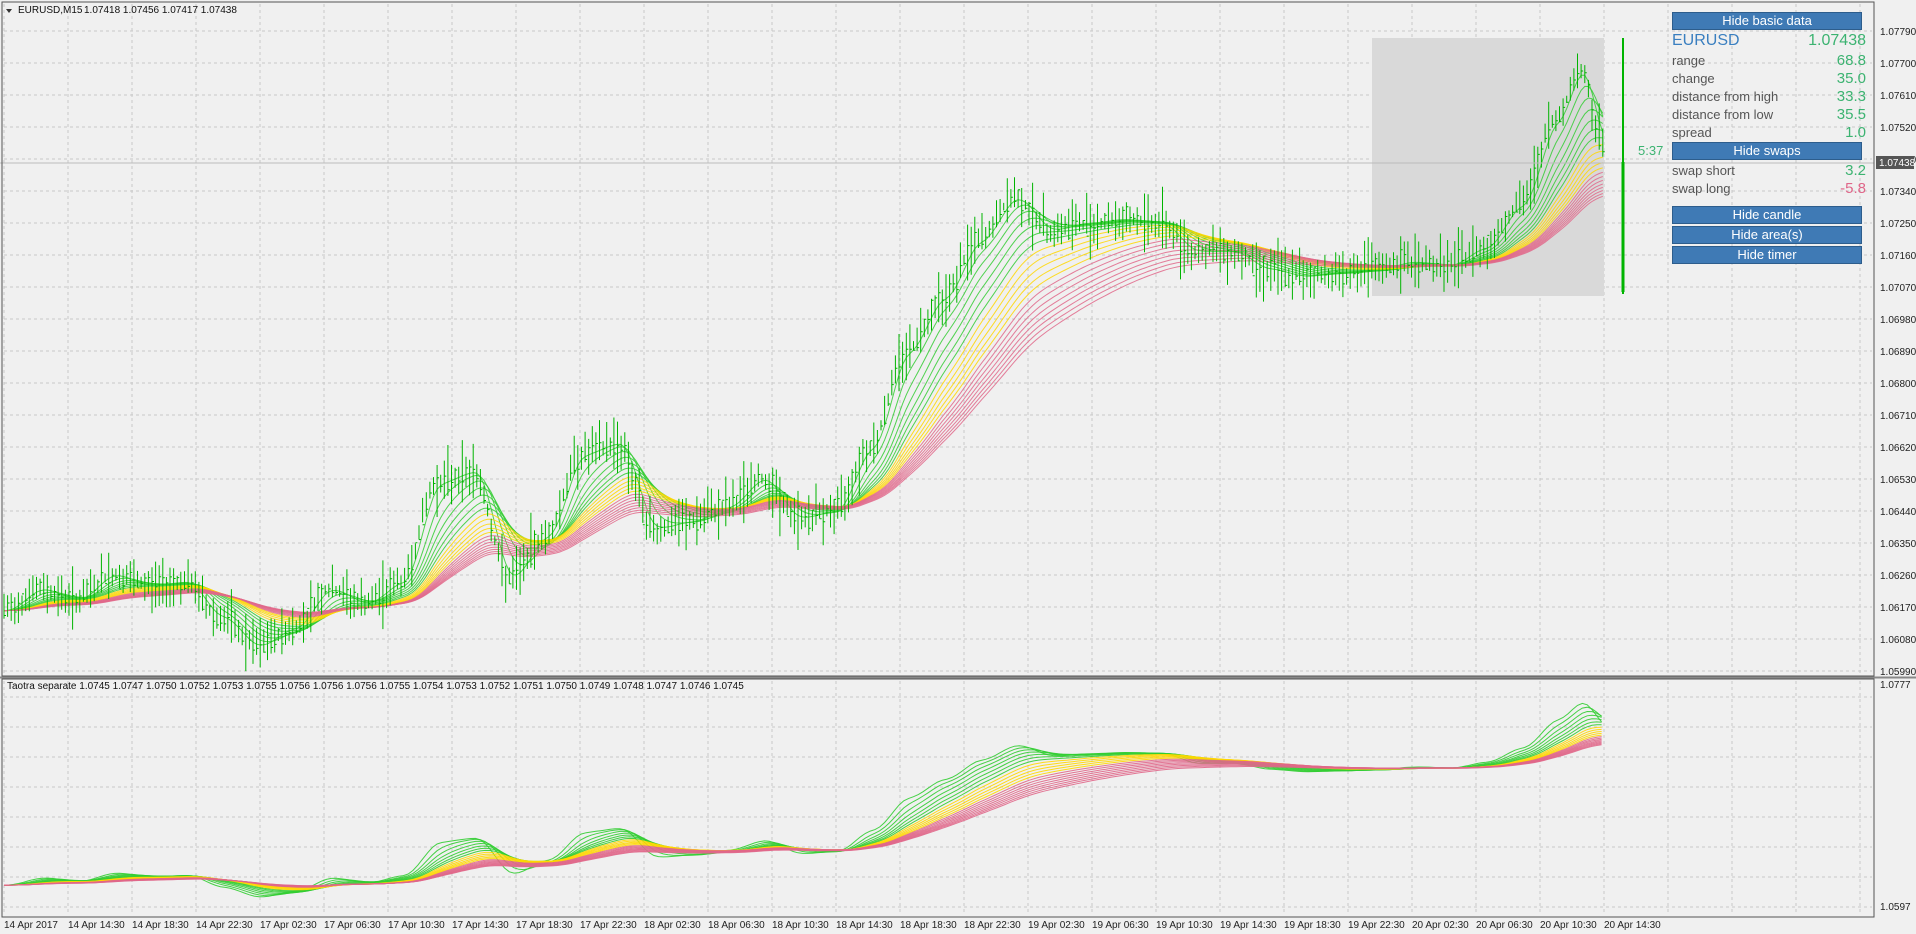  Describe the element at coordinates (1898, 640) in the screenshot. I see `price-axis-label: 1.06080` at that location.